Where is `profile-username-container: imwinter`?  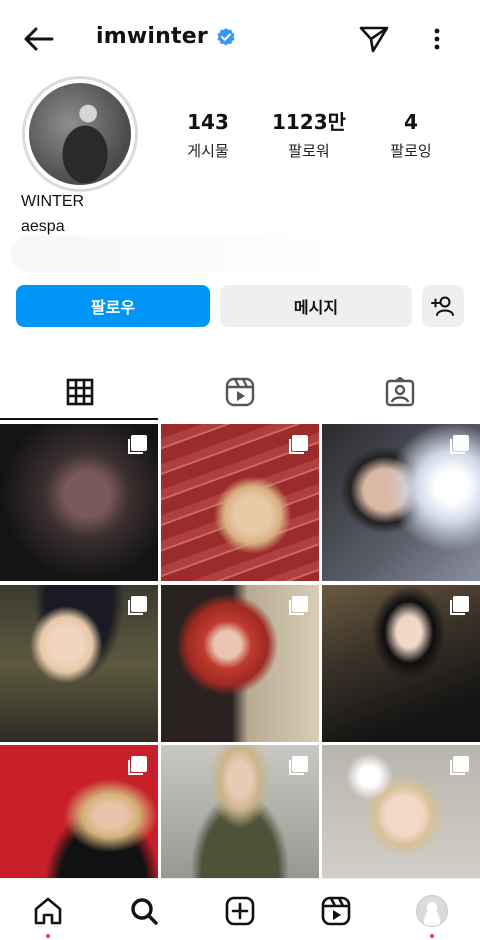 profile-username-container: imwinter is located at coordinates (166, 36).